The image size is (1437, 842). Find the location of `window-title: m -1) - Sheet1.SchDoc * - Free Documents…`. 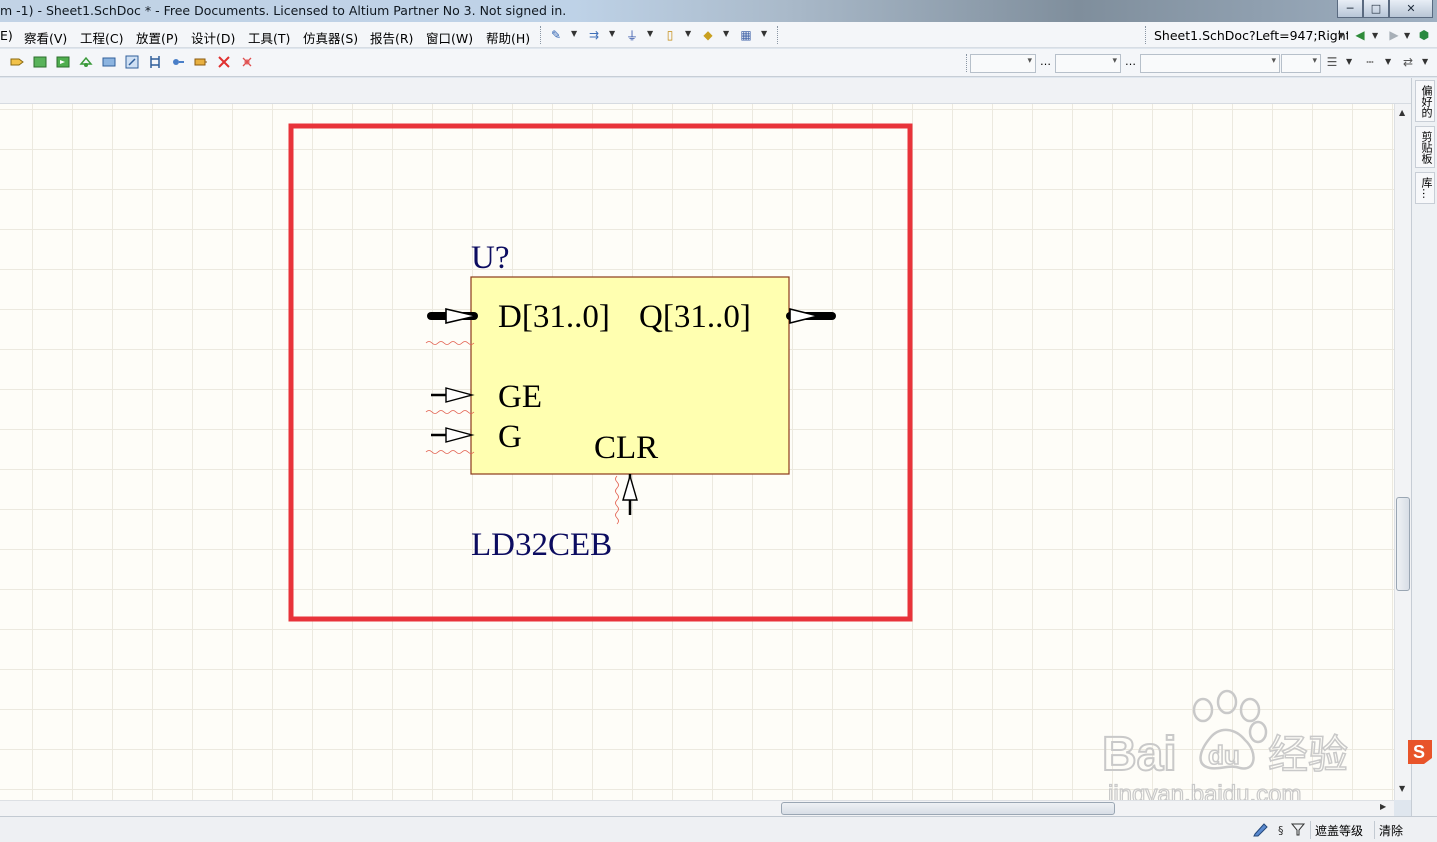

window-title: m -1) - Sheet1.SchDoc * - Free Documents… is located at coordinates (283, 10).